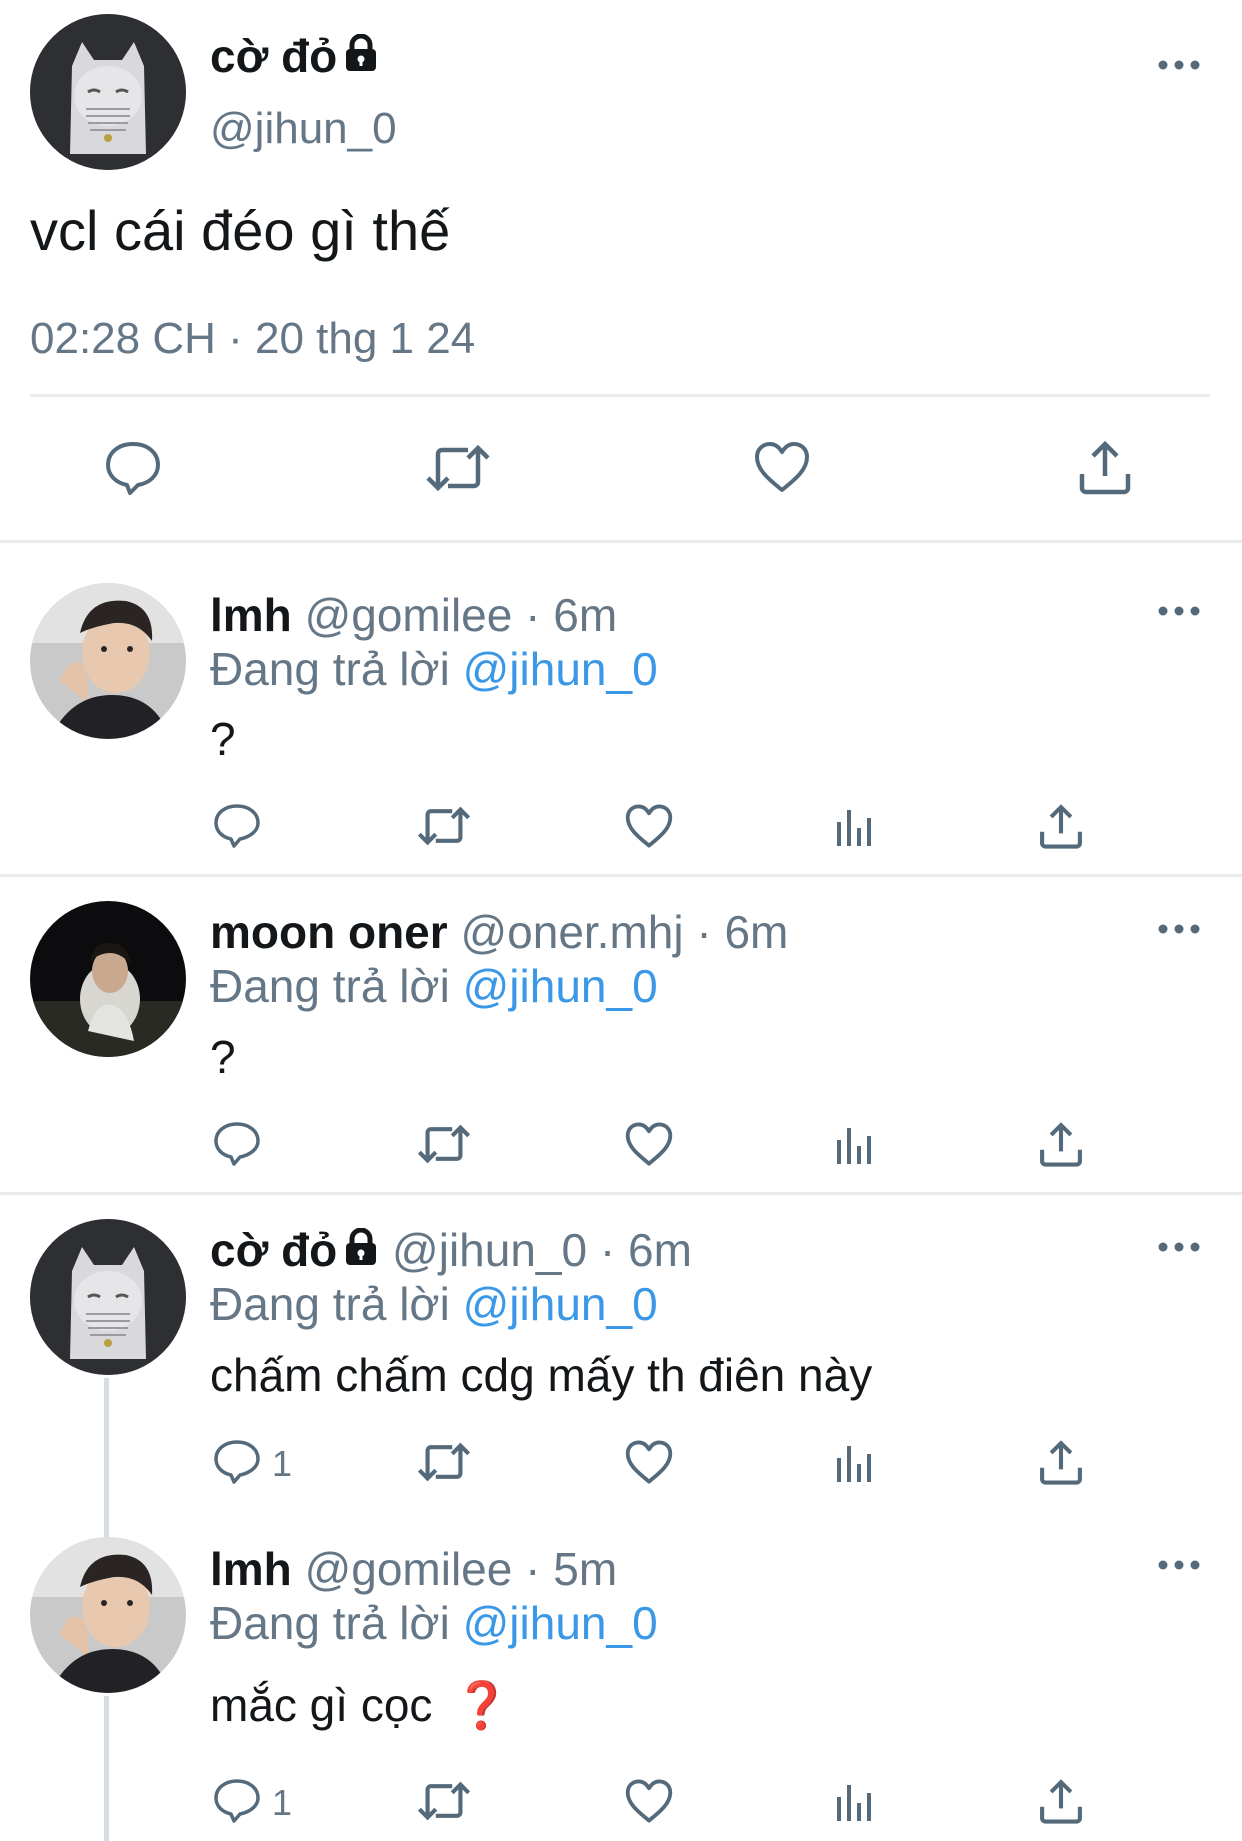 This screenshot has width=1242, height=1841. I want to click on reply-text: chấm chấm cdg mấy th điên này, so click(541, 1375).